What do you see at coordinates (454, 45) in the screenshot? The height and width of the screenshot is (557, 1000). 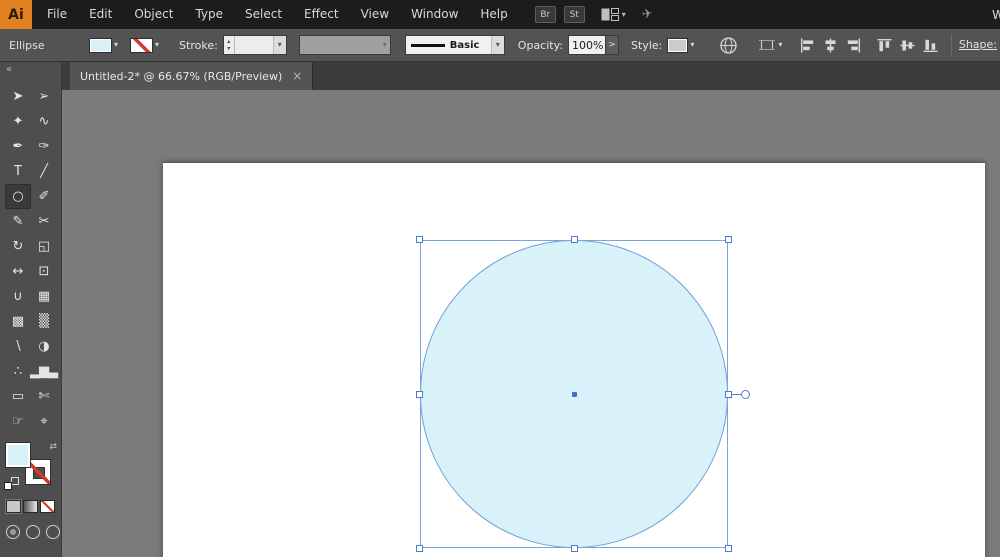 I see `variable-width-profile-dropdown: Basic ▾` at bounding box center [454, 45].